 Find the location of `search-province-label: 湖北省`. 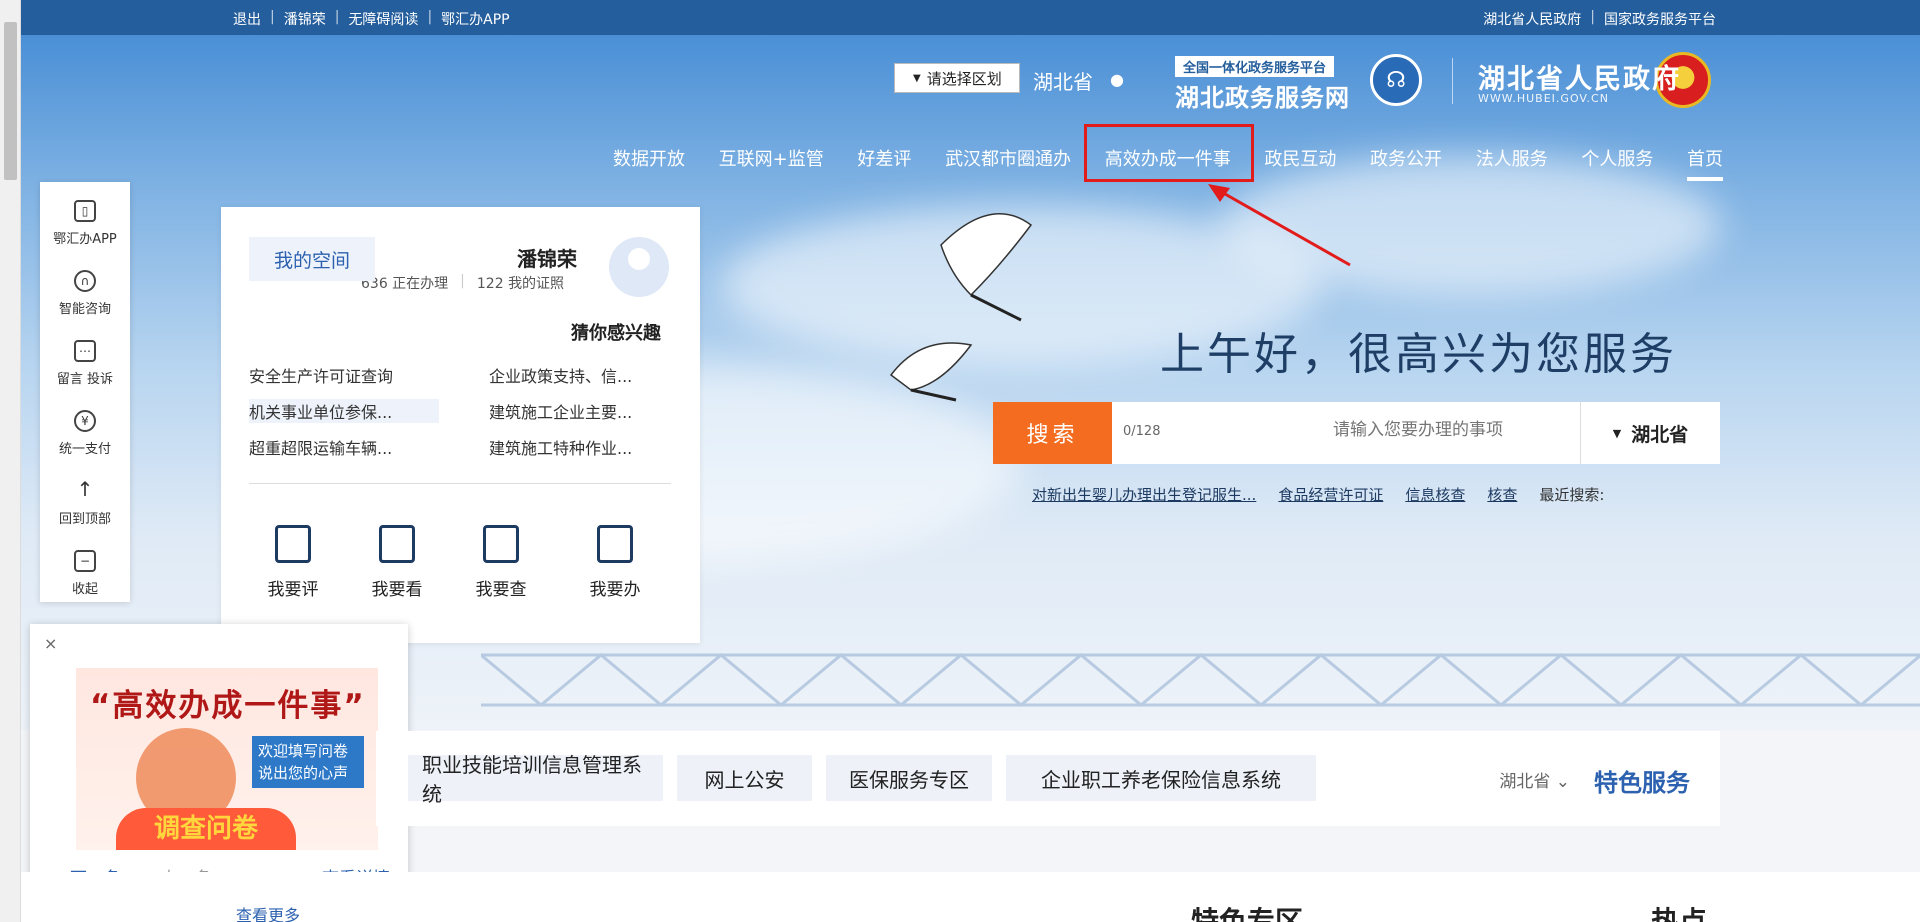

search-province-label: 湖北省 is located at coordinates (1660, 434).